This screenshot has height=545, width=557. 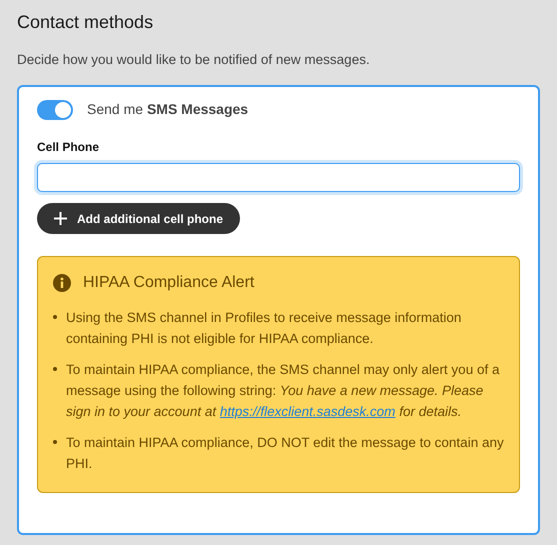 What do you see at coordinates (168, 283) in the screenshot?
I see `alert-title: HIPAA Compliance Alert` at bounding box center [168, 283].